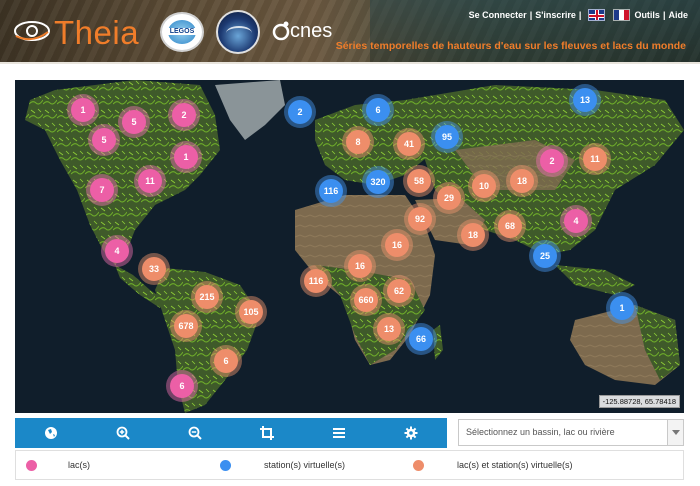  Describe the element at coordinates (675, 432) in the screenshot. I see `chevron-down-icon` at that location.